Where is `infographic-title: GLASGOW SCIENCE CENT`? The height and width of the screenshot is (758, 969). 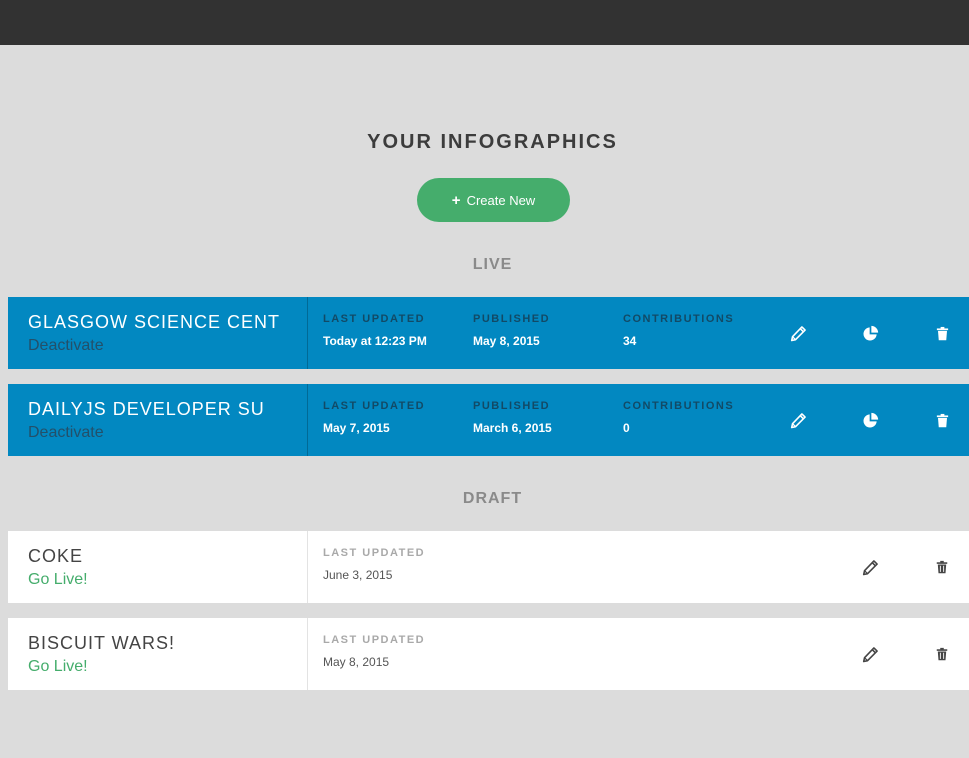 infographic-title: GLASGOW SCIENCE CENT is located at coordinates (154, 322).